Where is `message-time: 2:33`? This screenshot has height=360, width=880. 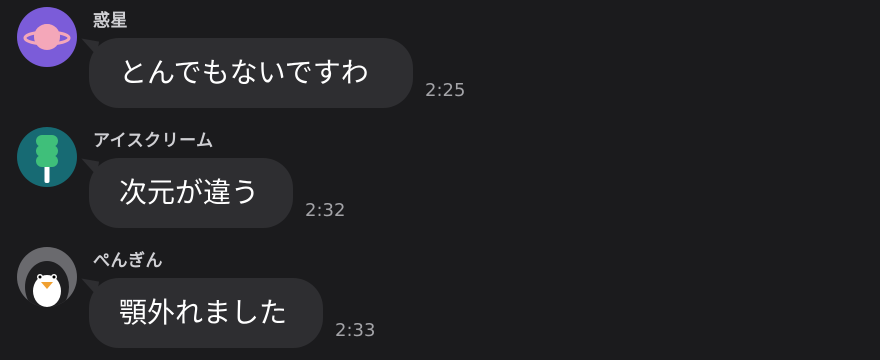 message-time: 2:33 is located at coordinates (355, 330).